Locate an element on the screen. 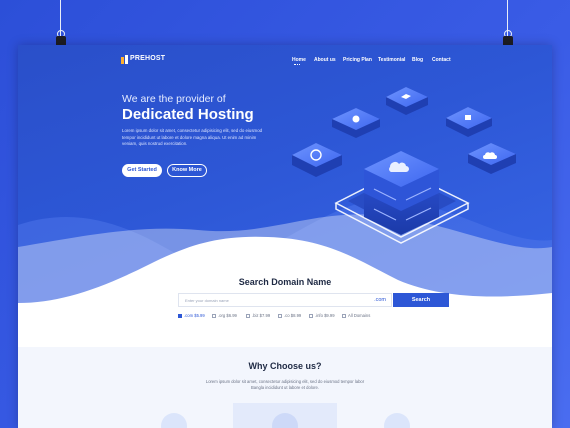 Image resolution: width=570 pixels, height=428 pixels. domain-search-placeholder: Enter your domain name is located at coordinates (207, 300).